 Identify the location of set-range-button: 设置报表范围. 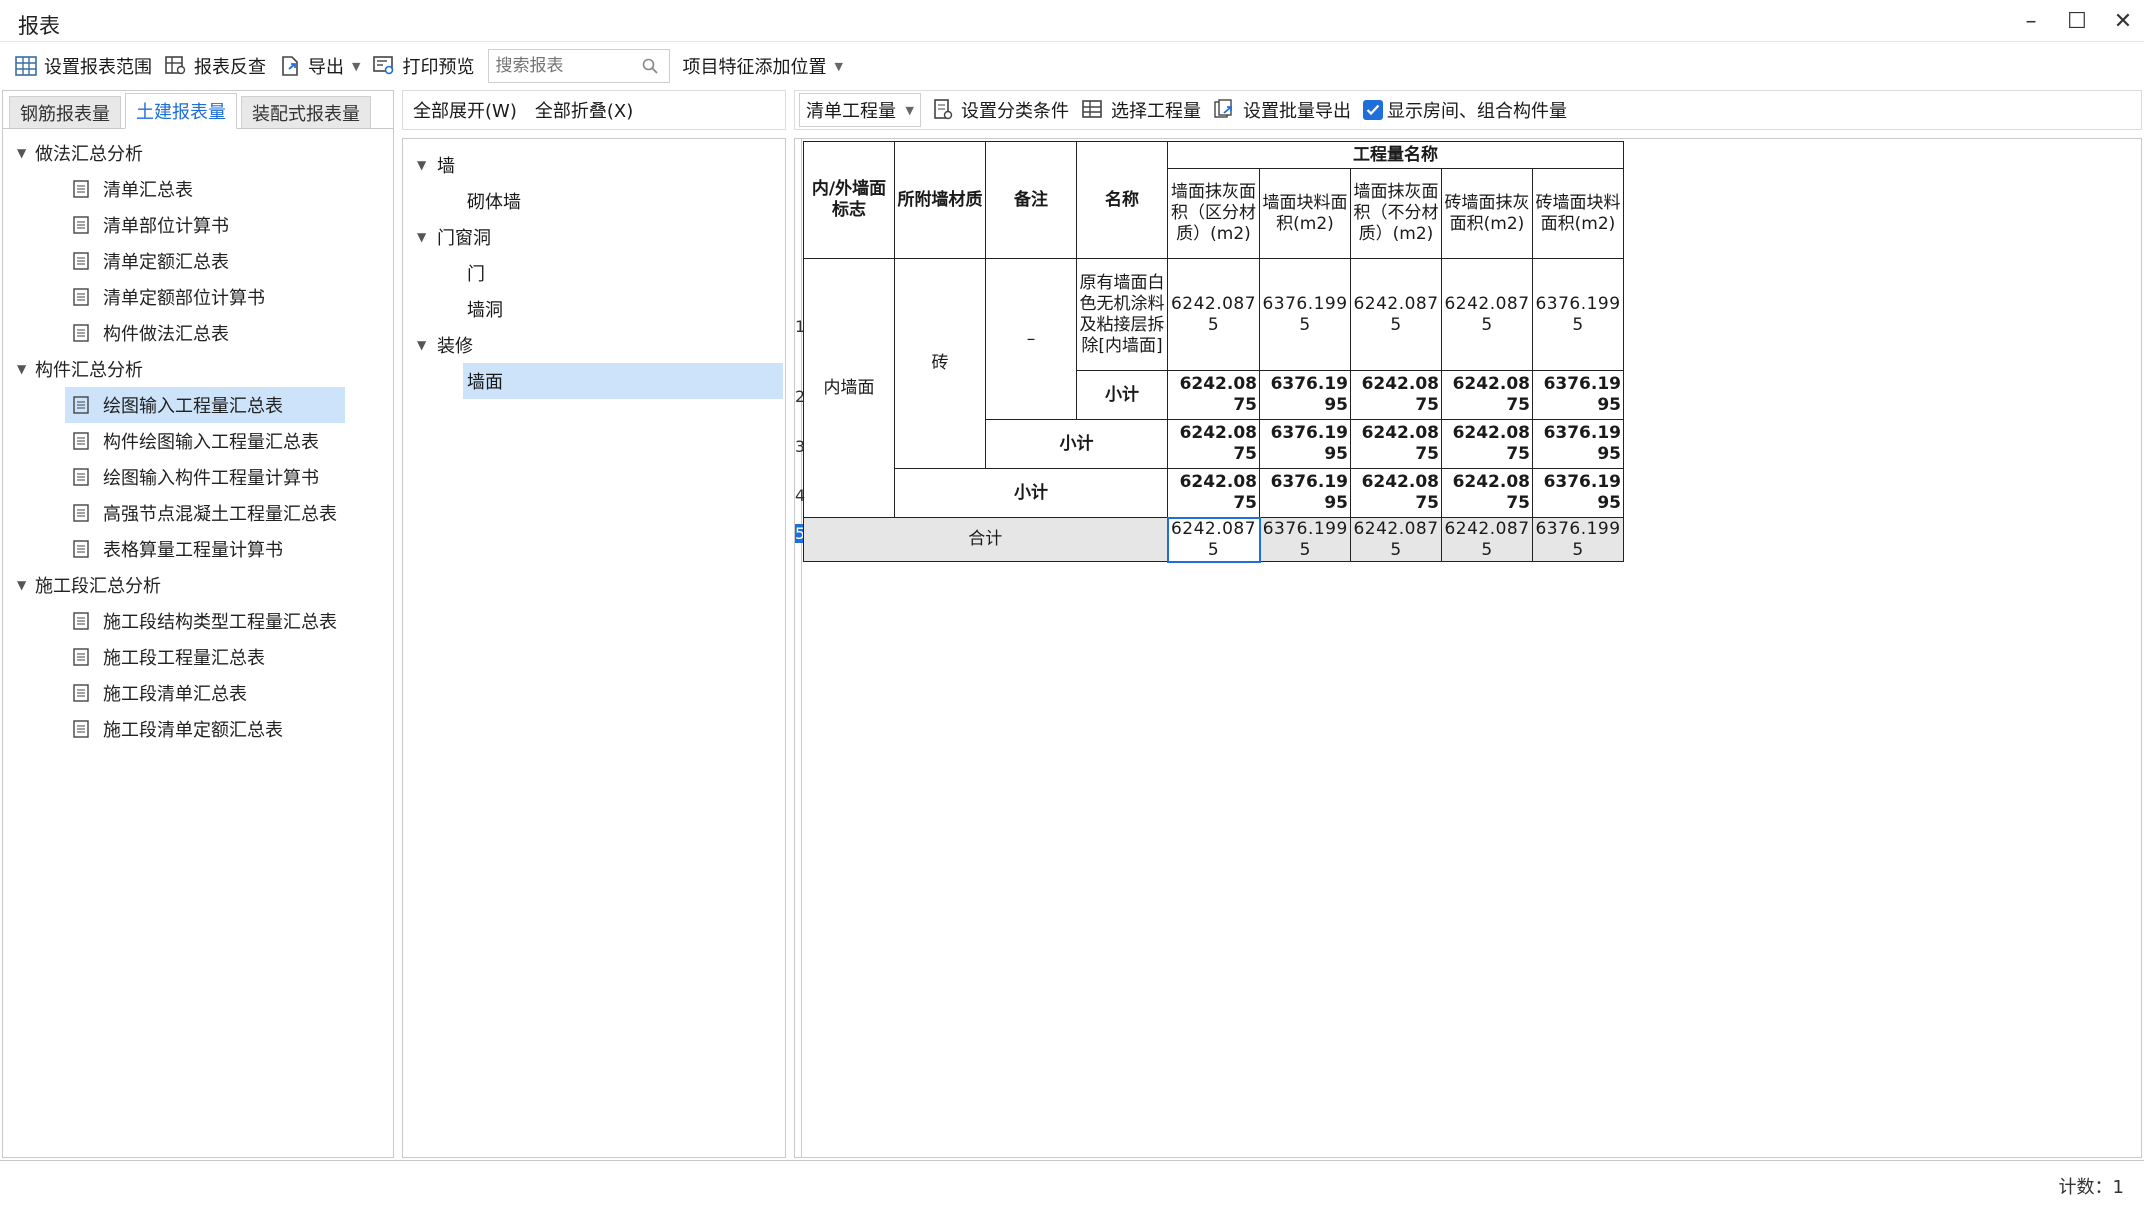
(85, 66).